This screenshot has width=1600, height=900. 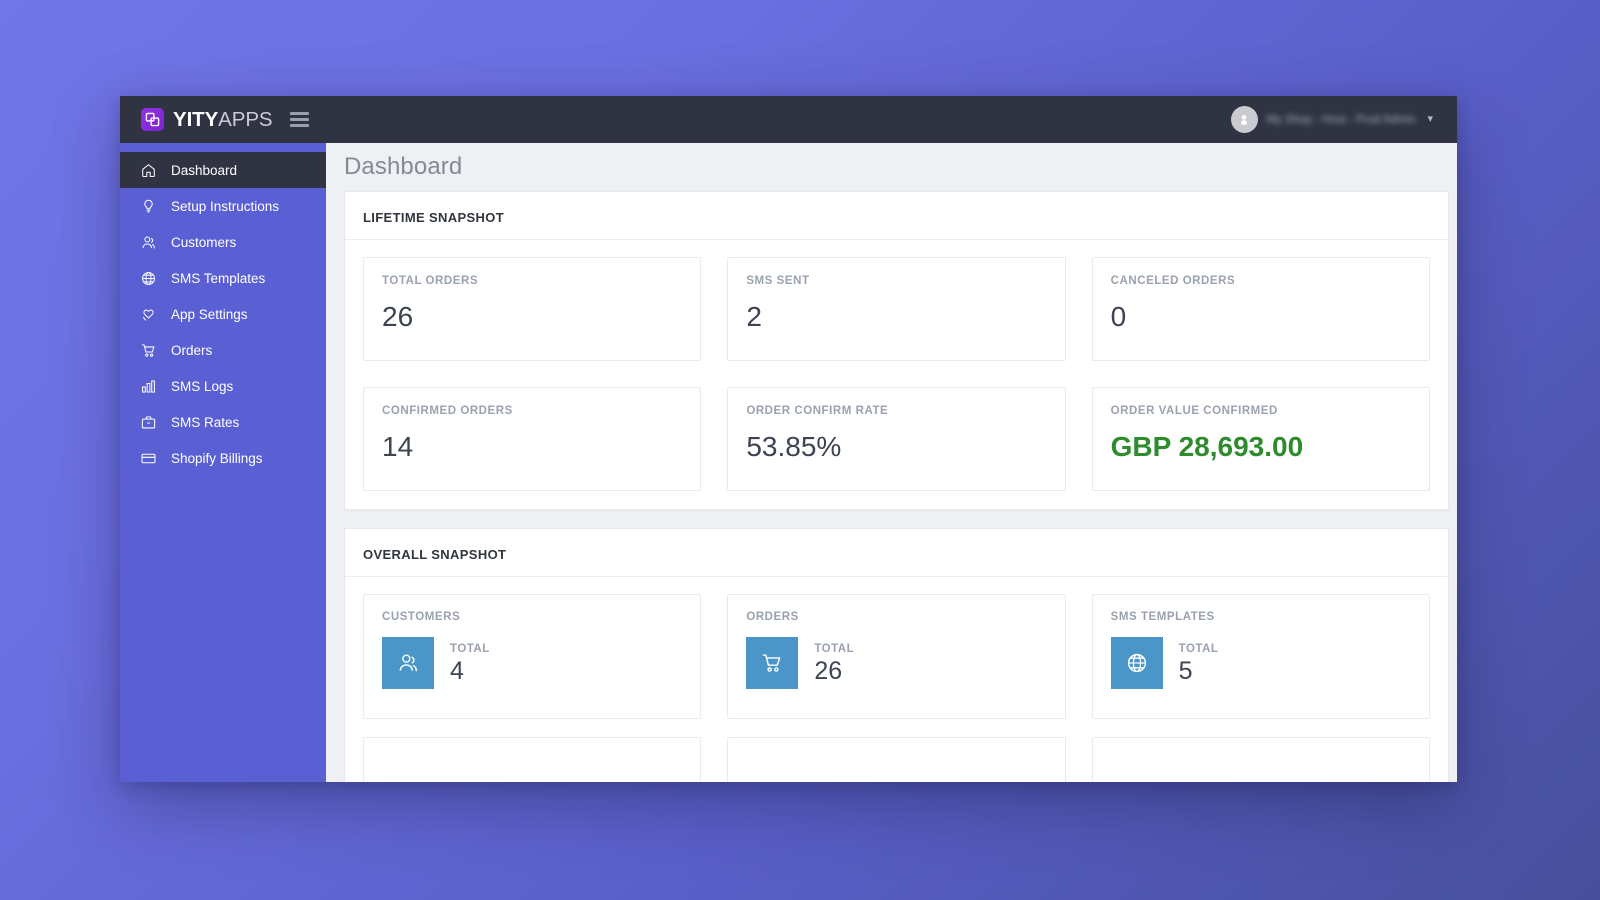 I want to click on heart-hand-icon, so click(x=148, y=314).